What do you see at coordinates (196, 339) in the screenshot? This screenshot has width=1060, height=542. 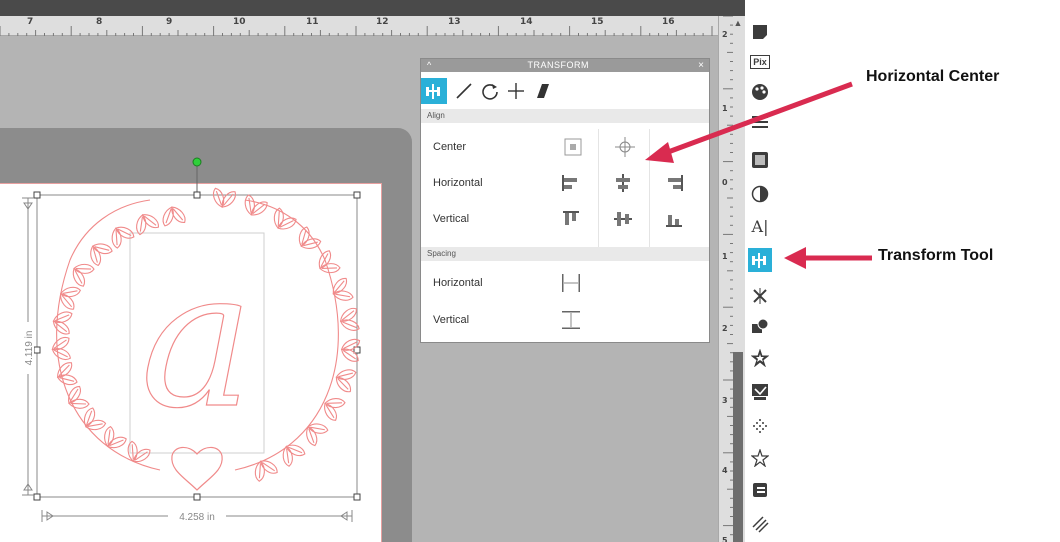 I see `letter-a-shape: a` at bounding box center [196, 339].